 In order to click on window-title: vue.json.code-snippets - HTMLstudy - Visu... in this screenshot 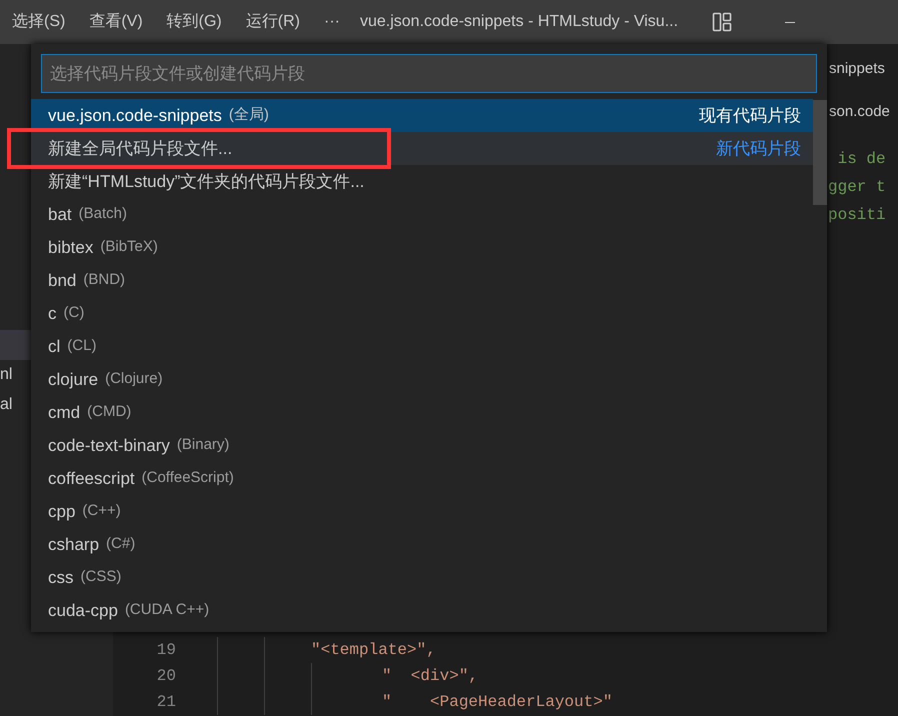, I will do `click(519, 22)`.